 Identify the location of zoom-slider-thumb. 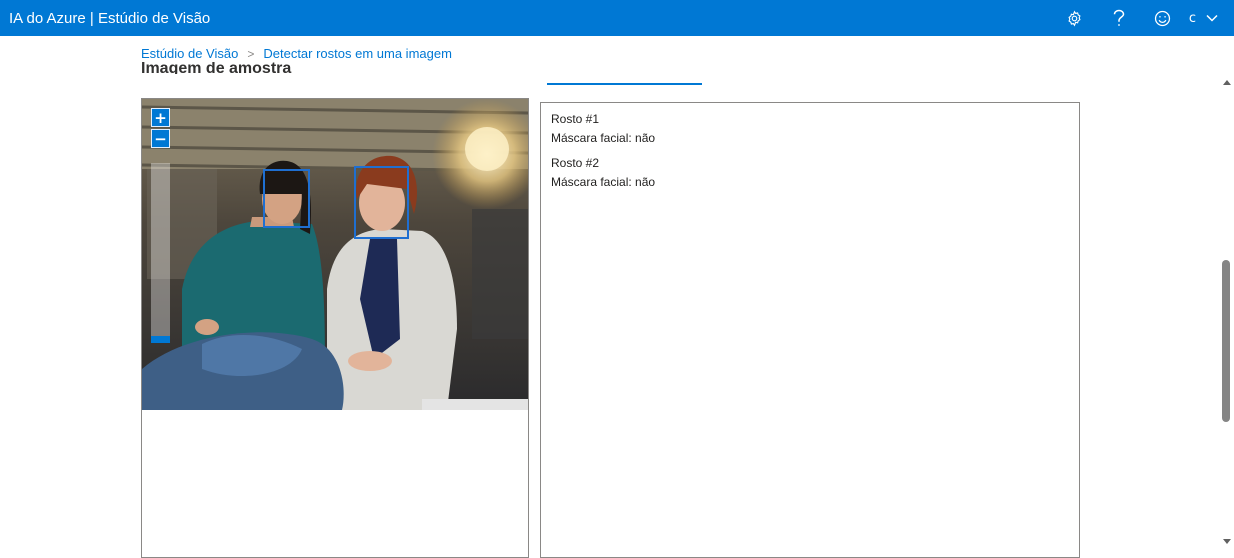
(160, 339).